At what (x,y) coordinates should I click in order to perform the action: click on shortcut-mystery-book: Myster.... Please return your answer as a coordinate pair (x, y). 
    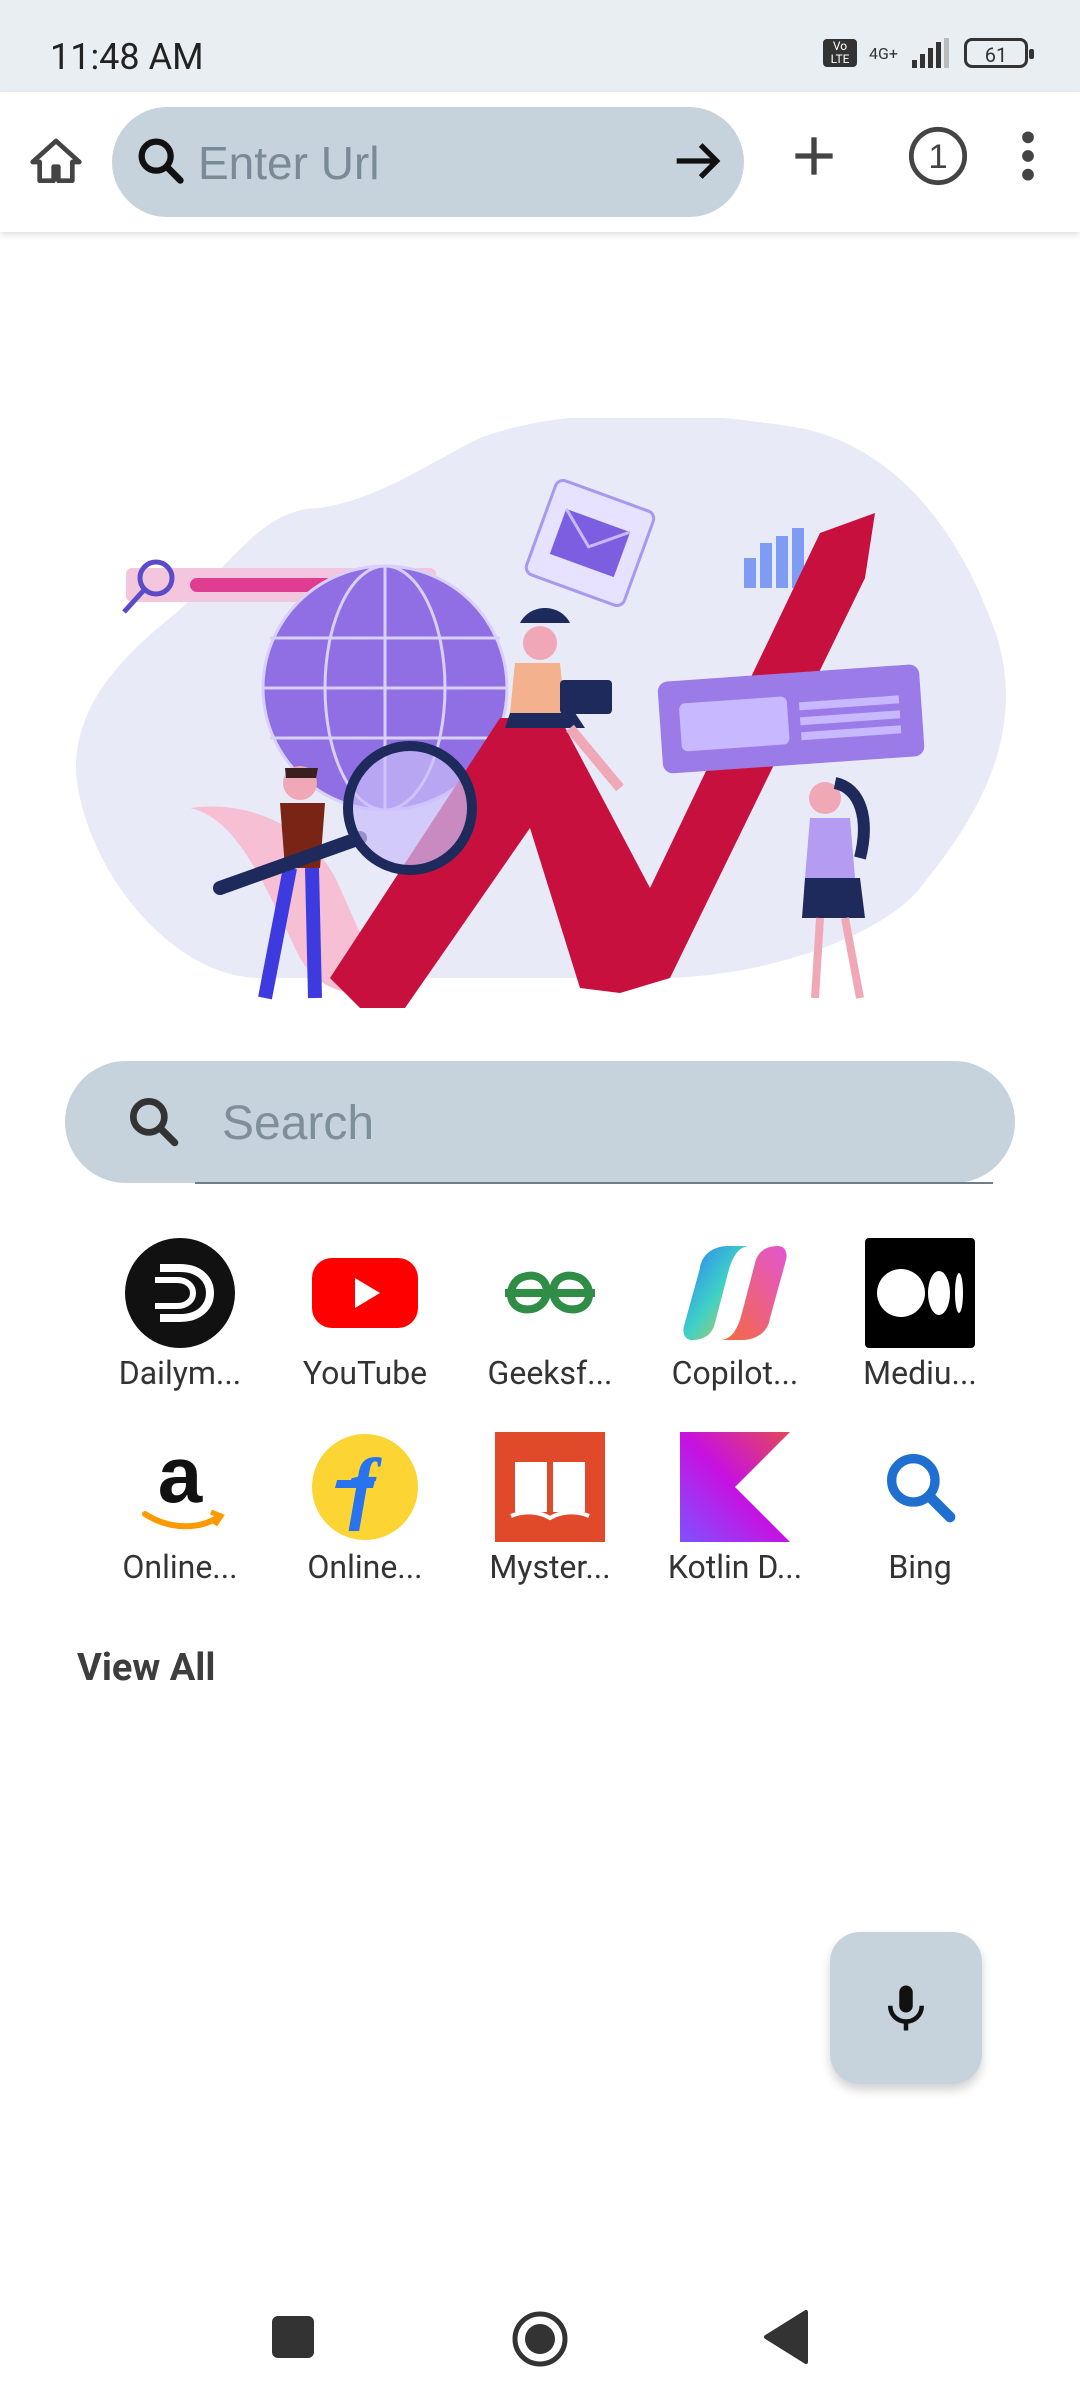
    Looking at the image, I should click on (550, 1509).